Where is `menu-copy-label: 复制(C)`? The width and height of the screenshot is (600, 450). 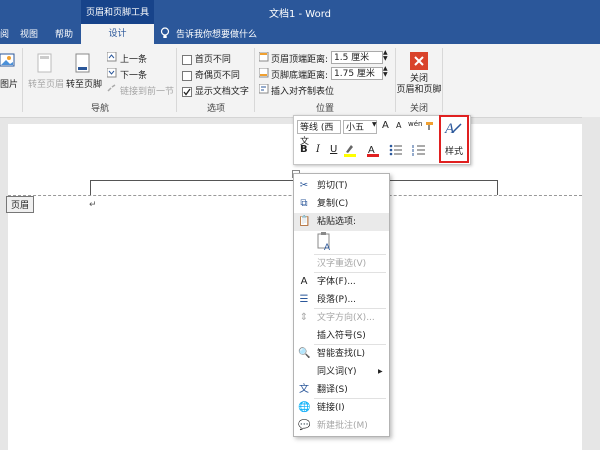
menu-copy-label: 复制(C) is located at coordinates (333, 204).